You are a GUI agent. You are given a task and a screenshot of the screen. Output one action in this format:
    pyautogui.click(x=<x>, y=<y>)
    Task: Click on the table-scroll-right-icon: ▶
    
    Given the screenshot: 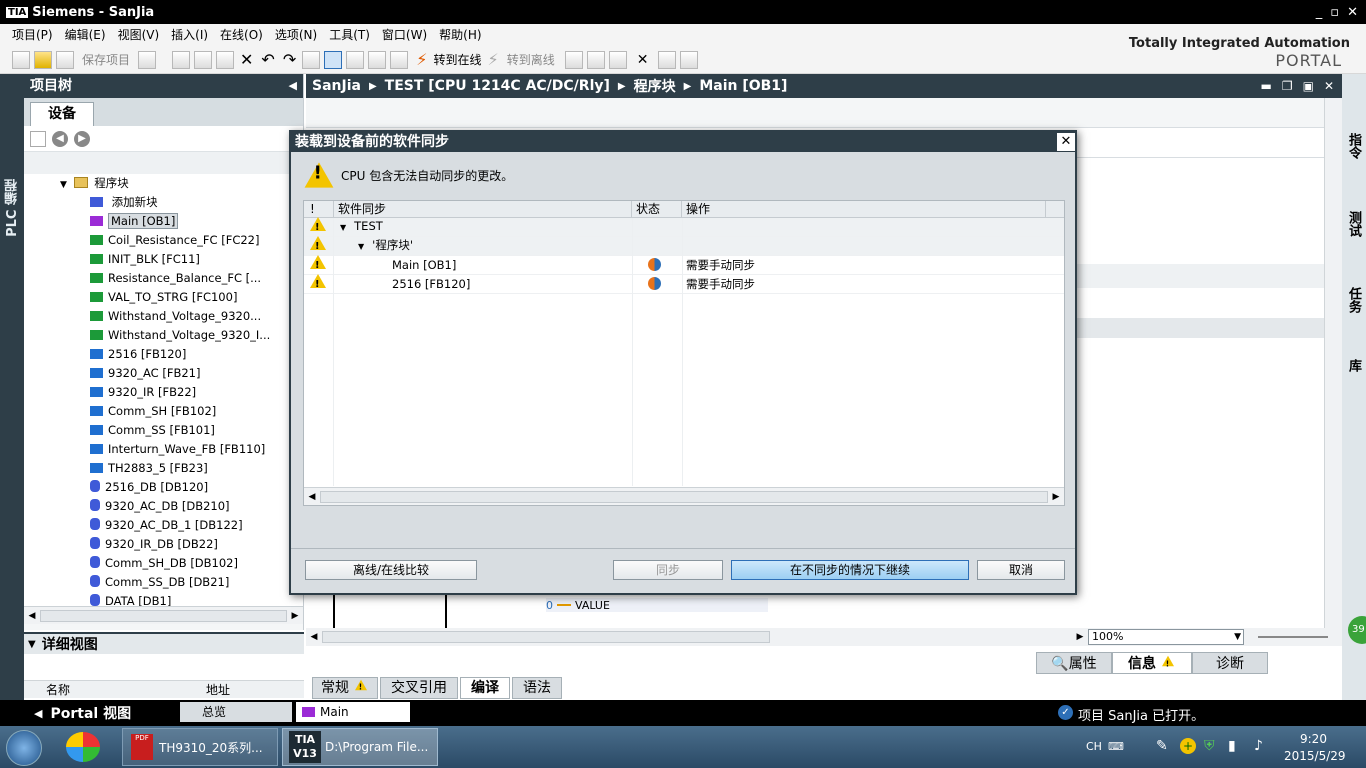 What is the action you would take?
    pyautogui.click(x=1056, y=497)
    